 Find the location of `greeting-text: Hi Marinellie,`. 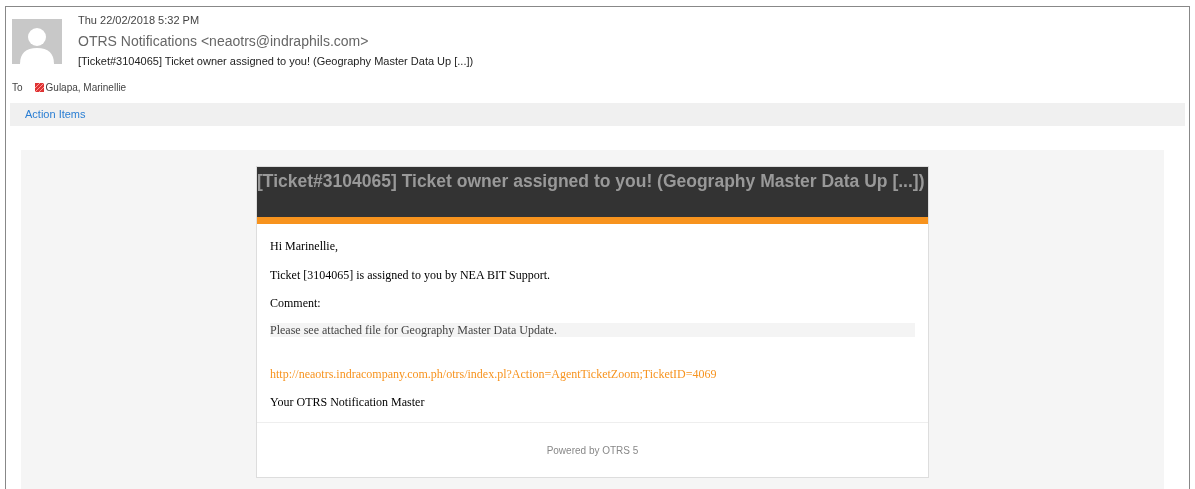

greeting-text: Hi Marinellie, is located at coordinates (304, 246).